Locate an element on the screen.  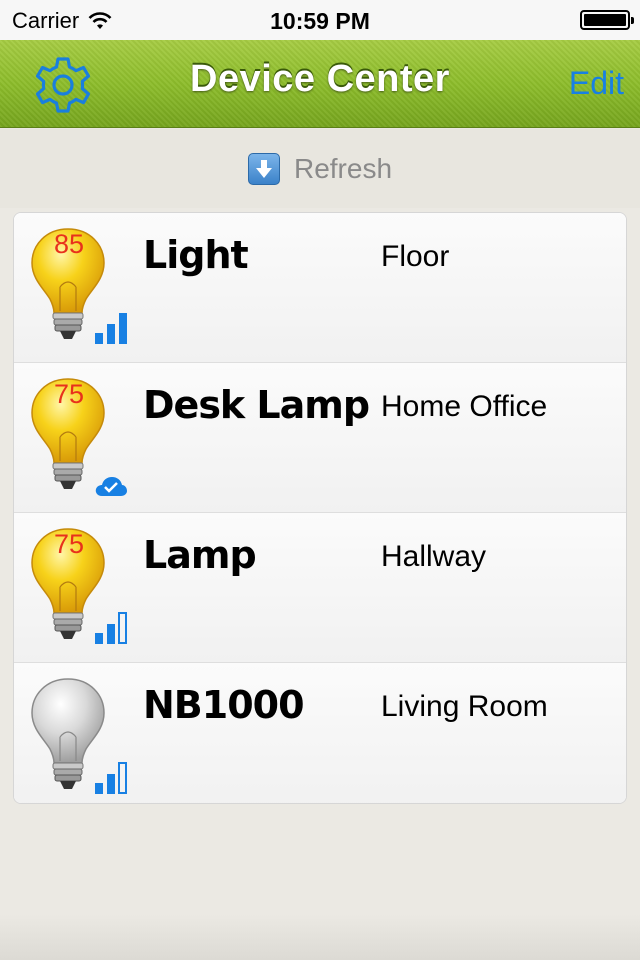
down-arrow-icon is located at coordinates (263, 168).